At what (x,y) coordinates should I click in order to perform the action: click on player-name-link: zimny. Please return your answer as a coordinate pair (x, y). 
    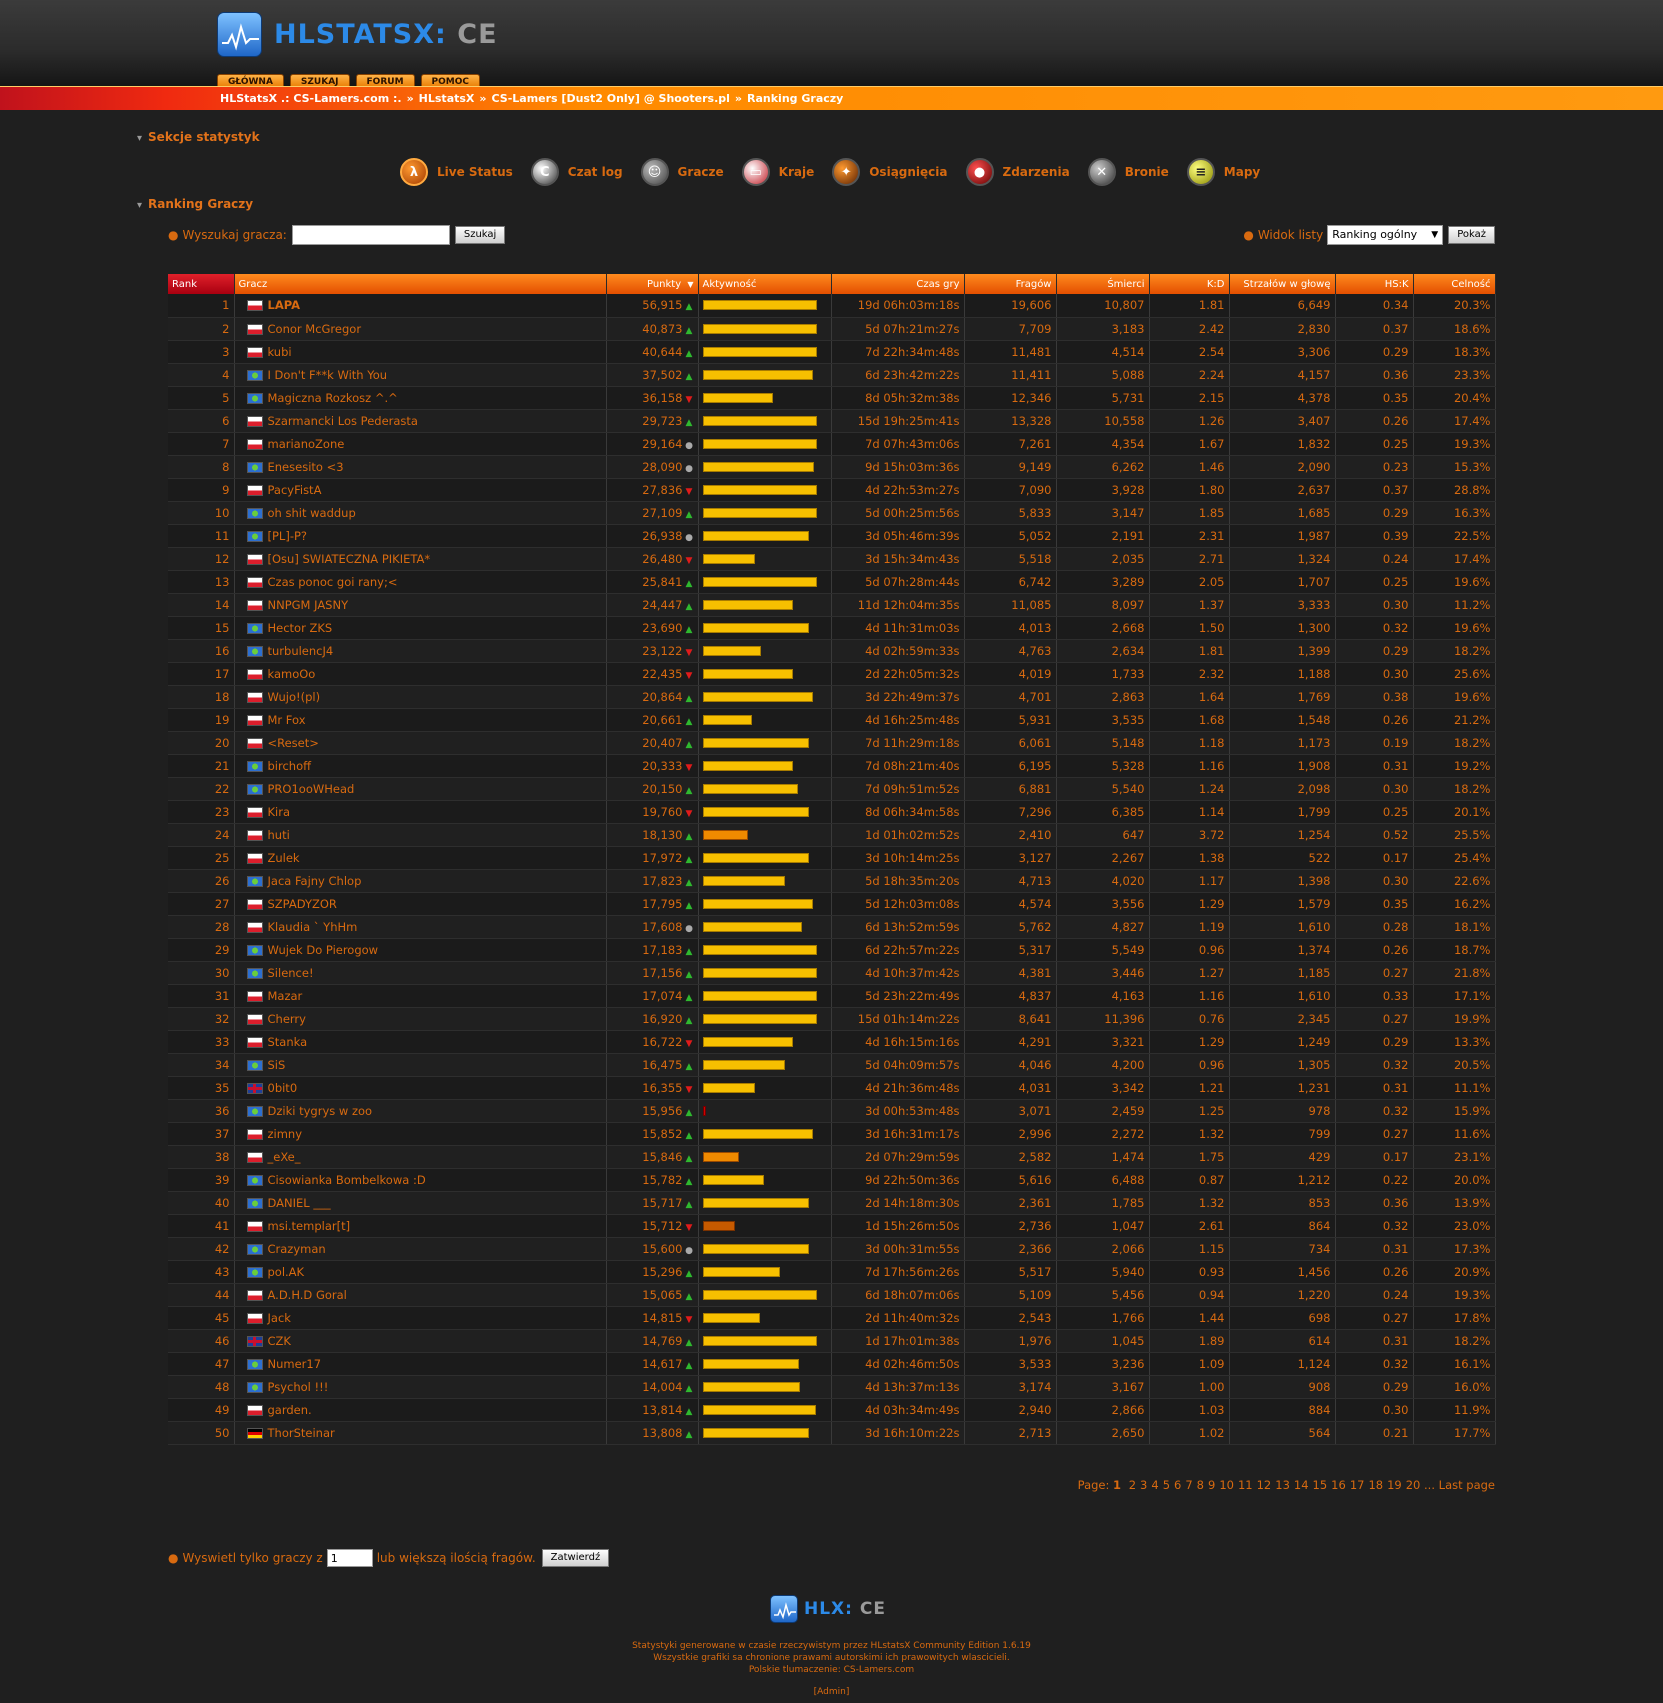
    Looking at the image, I should click on (285, 1134).